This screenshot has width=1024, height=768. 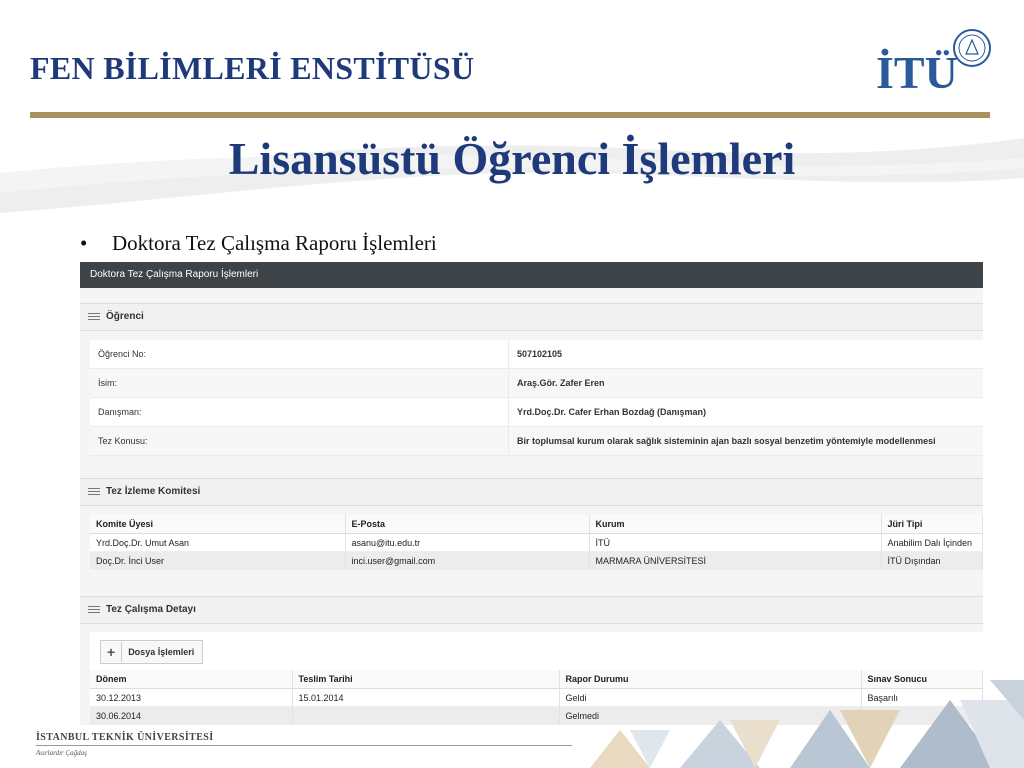 What do you see at coordinates (125, 316) in the screenshot?
I see `section-title: Öğrenci` at bounding box center [125, 316].